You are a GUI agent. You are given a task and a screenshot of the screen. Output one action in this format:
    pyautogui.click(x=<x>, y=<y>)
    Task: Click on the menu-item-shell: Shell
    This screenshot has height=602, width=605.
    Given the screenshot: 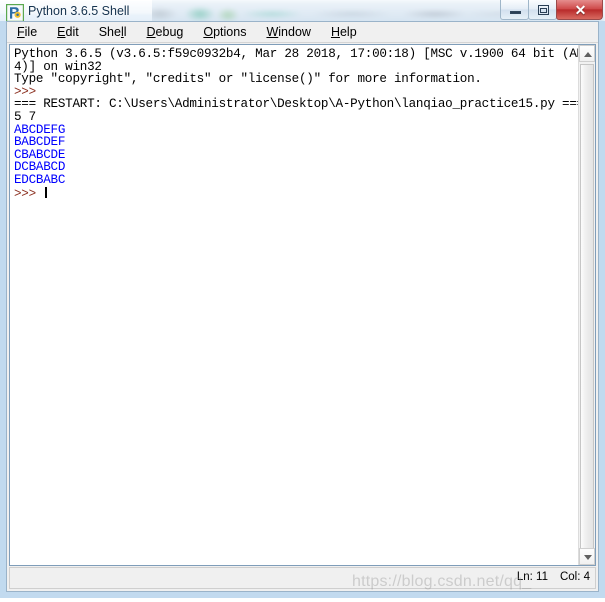 What is the action you would take?
    pyautogui.click(x=113, y=32)
    